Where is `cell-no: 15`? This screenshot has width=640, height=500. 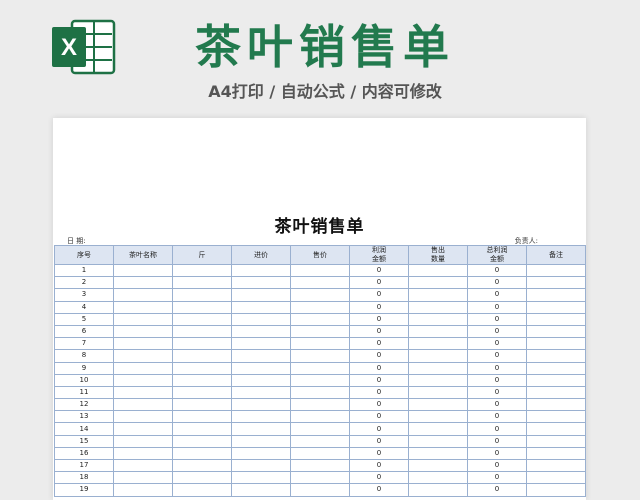
cell-no: 15 is located at coordinates (84, 441).